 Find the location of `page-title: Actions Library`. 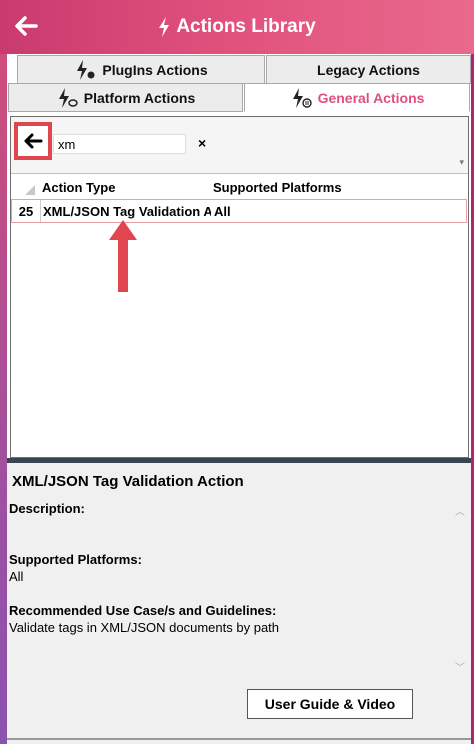

page-title: Actions Library is located at coordinates (246, 26).